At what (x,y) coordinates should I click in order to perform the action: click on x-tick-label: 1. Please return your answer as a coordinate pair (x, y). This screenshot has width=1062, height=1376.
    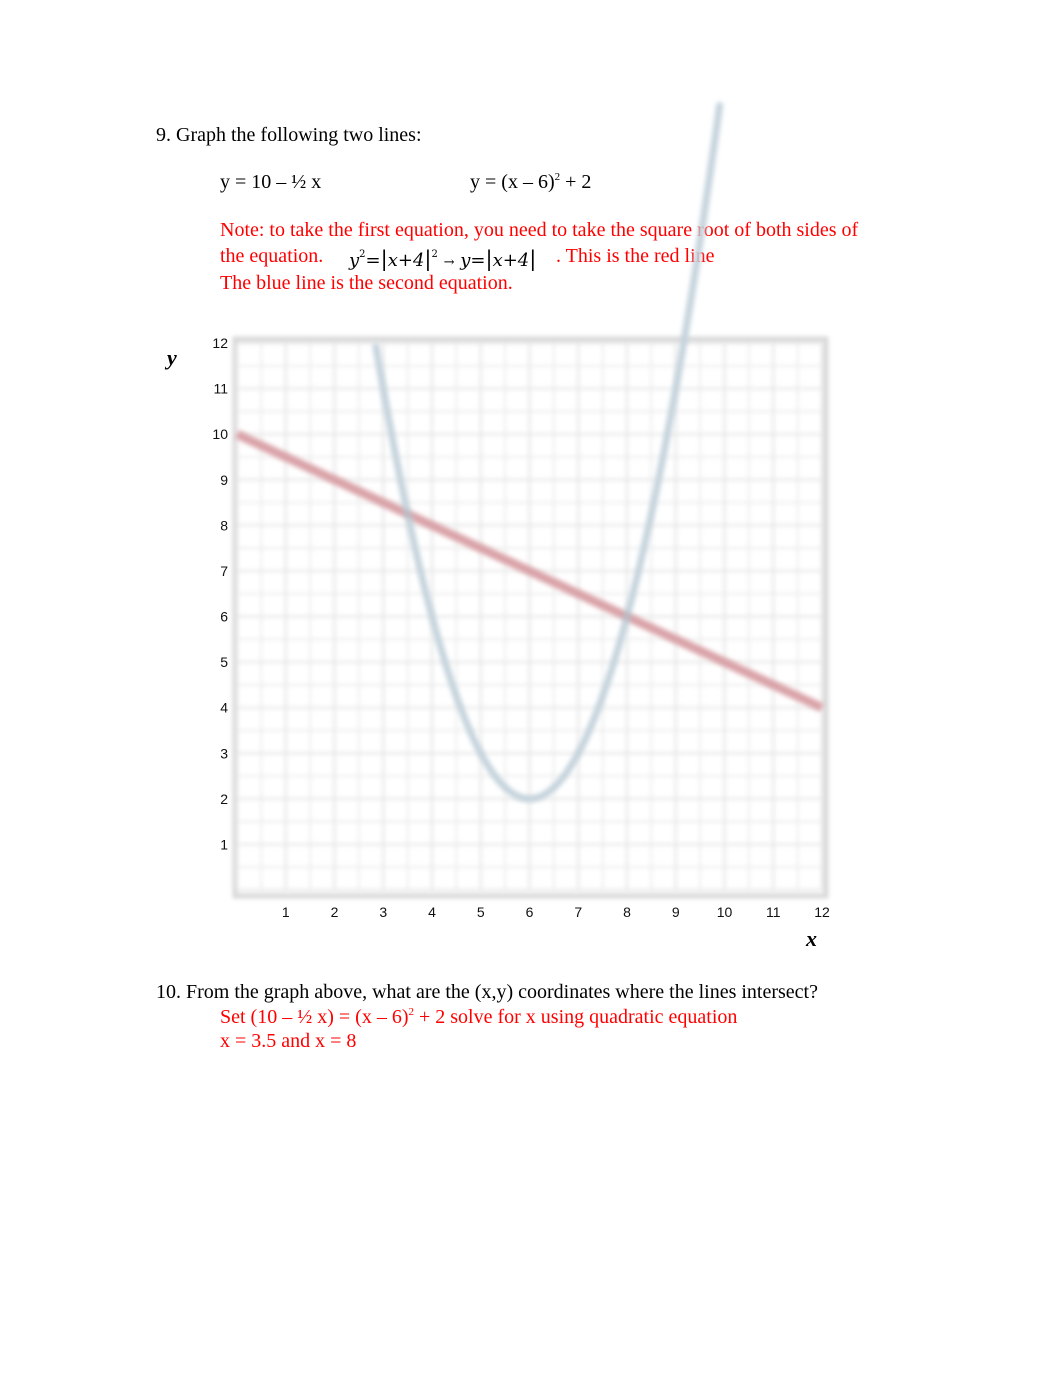
    Looking at the image, I should click on (286, 912).